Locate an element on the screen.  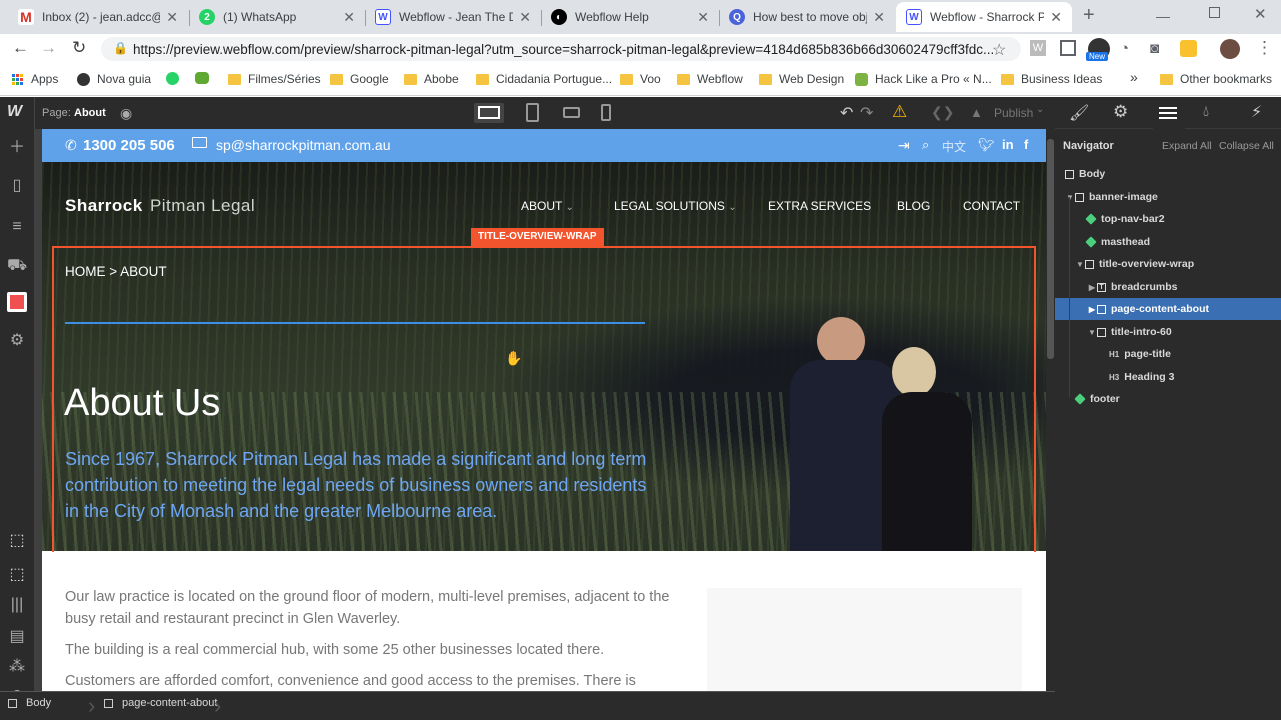
selection-box-icon: ⬚ is located at coordinates (17, 575).